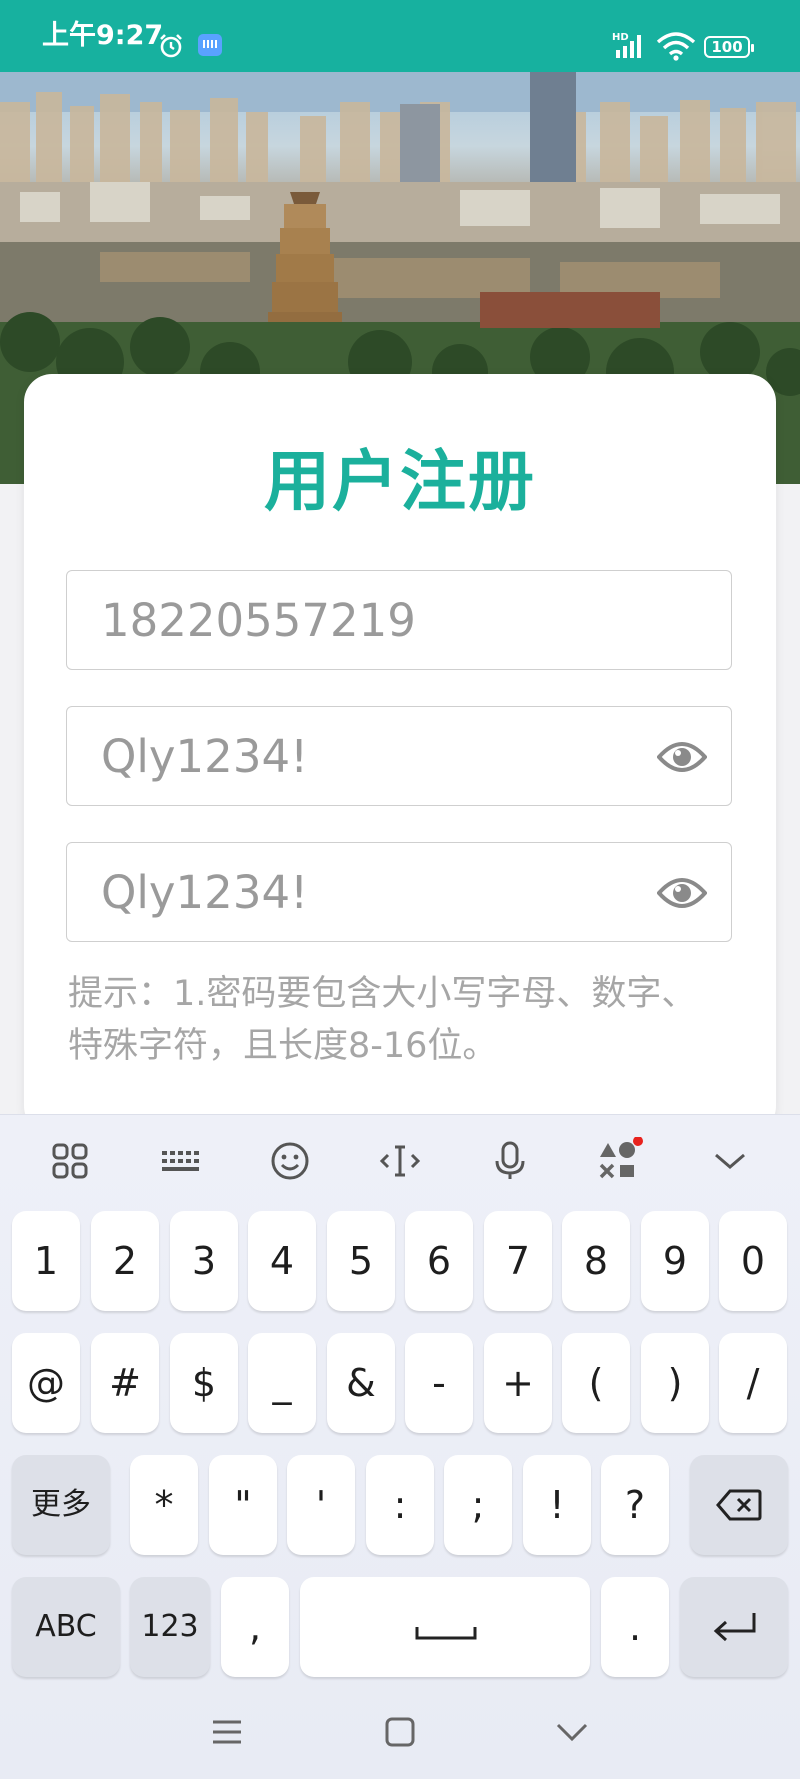 This screenshot has width=800, height=1779. Describe the element at coordinates (164, 1505) in the screenshot. I see `key-asterisk: *` at that location.